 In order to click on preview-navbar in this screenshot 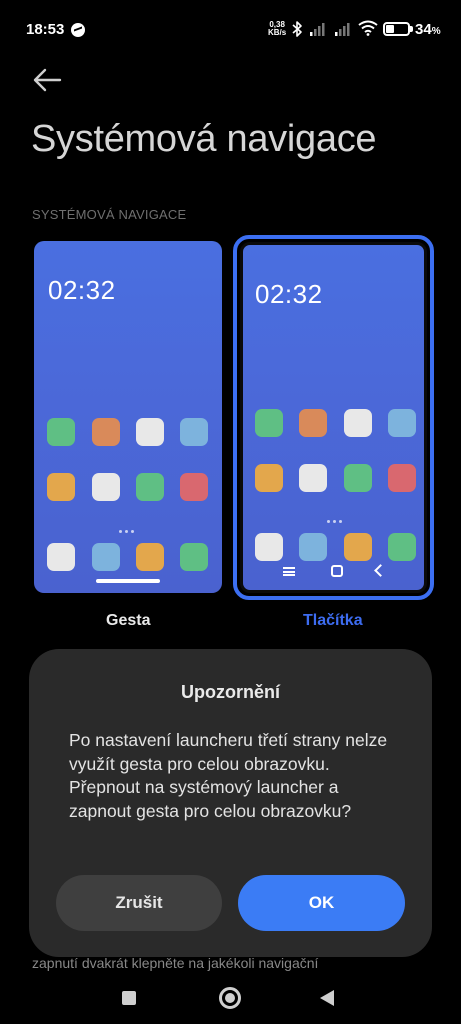, I will do `click(333, 571)`.